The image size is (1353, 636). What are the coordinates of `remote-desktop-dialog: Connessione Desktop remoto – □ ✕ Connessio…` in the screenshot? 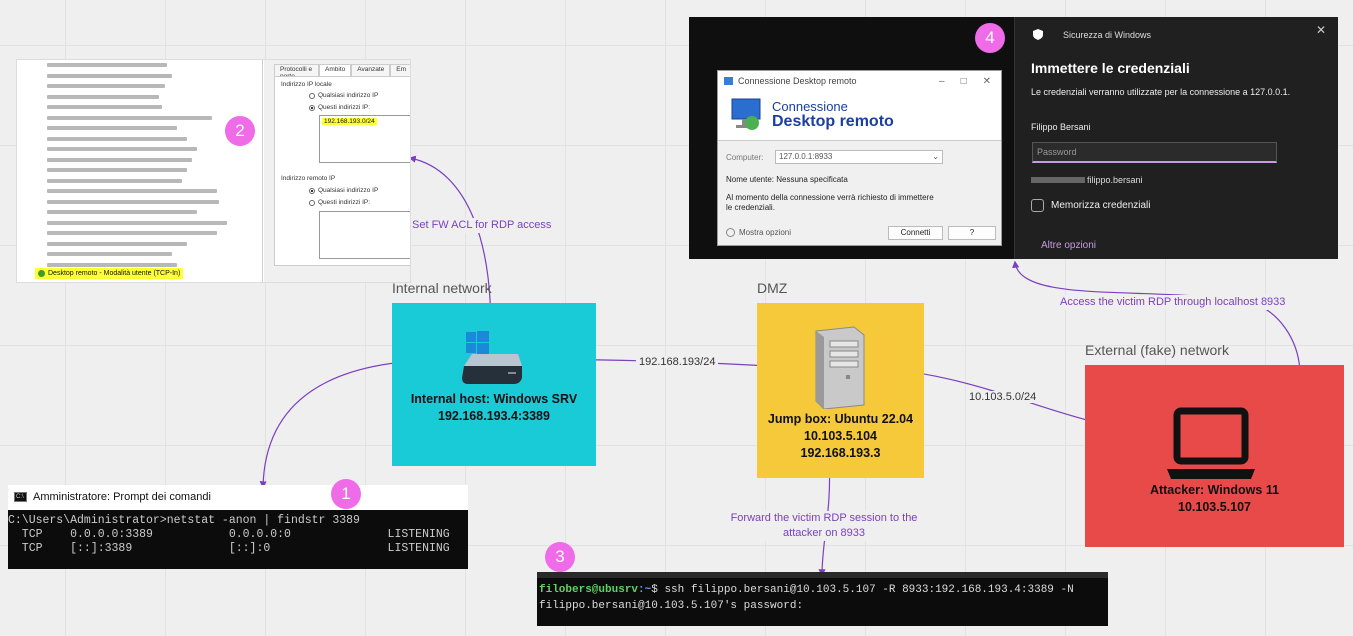 It's located at (859, 158).